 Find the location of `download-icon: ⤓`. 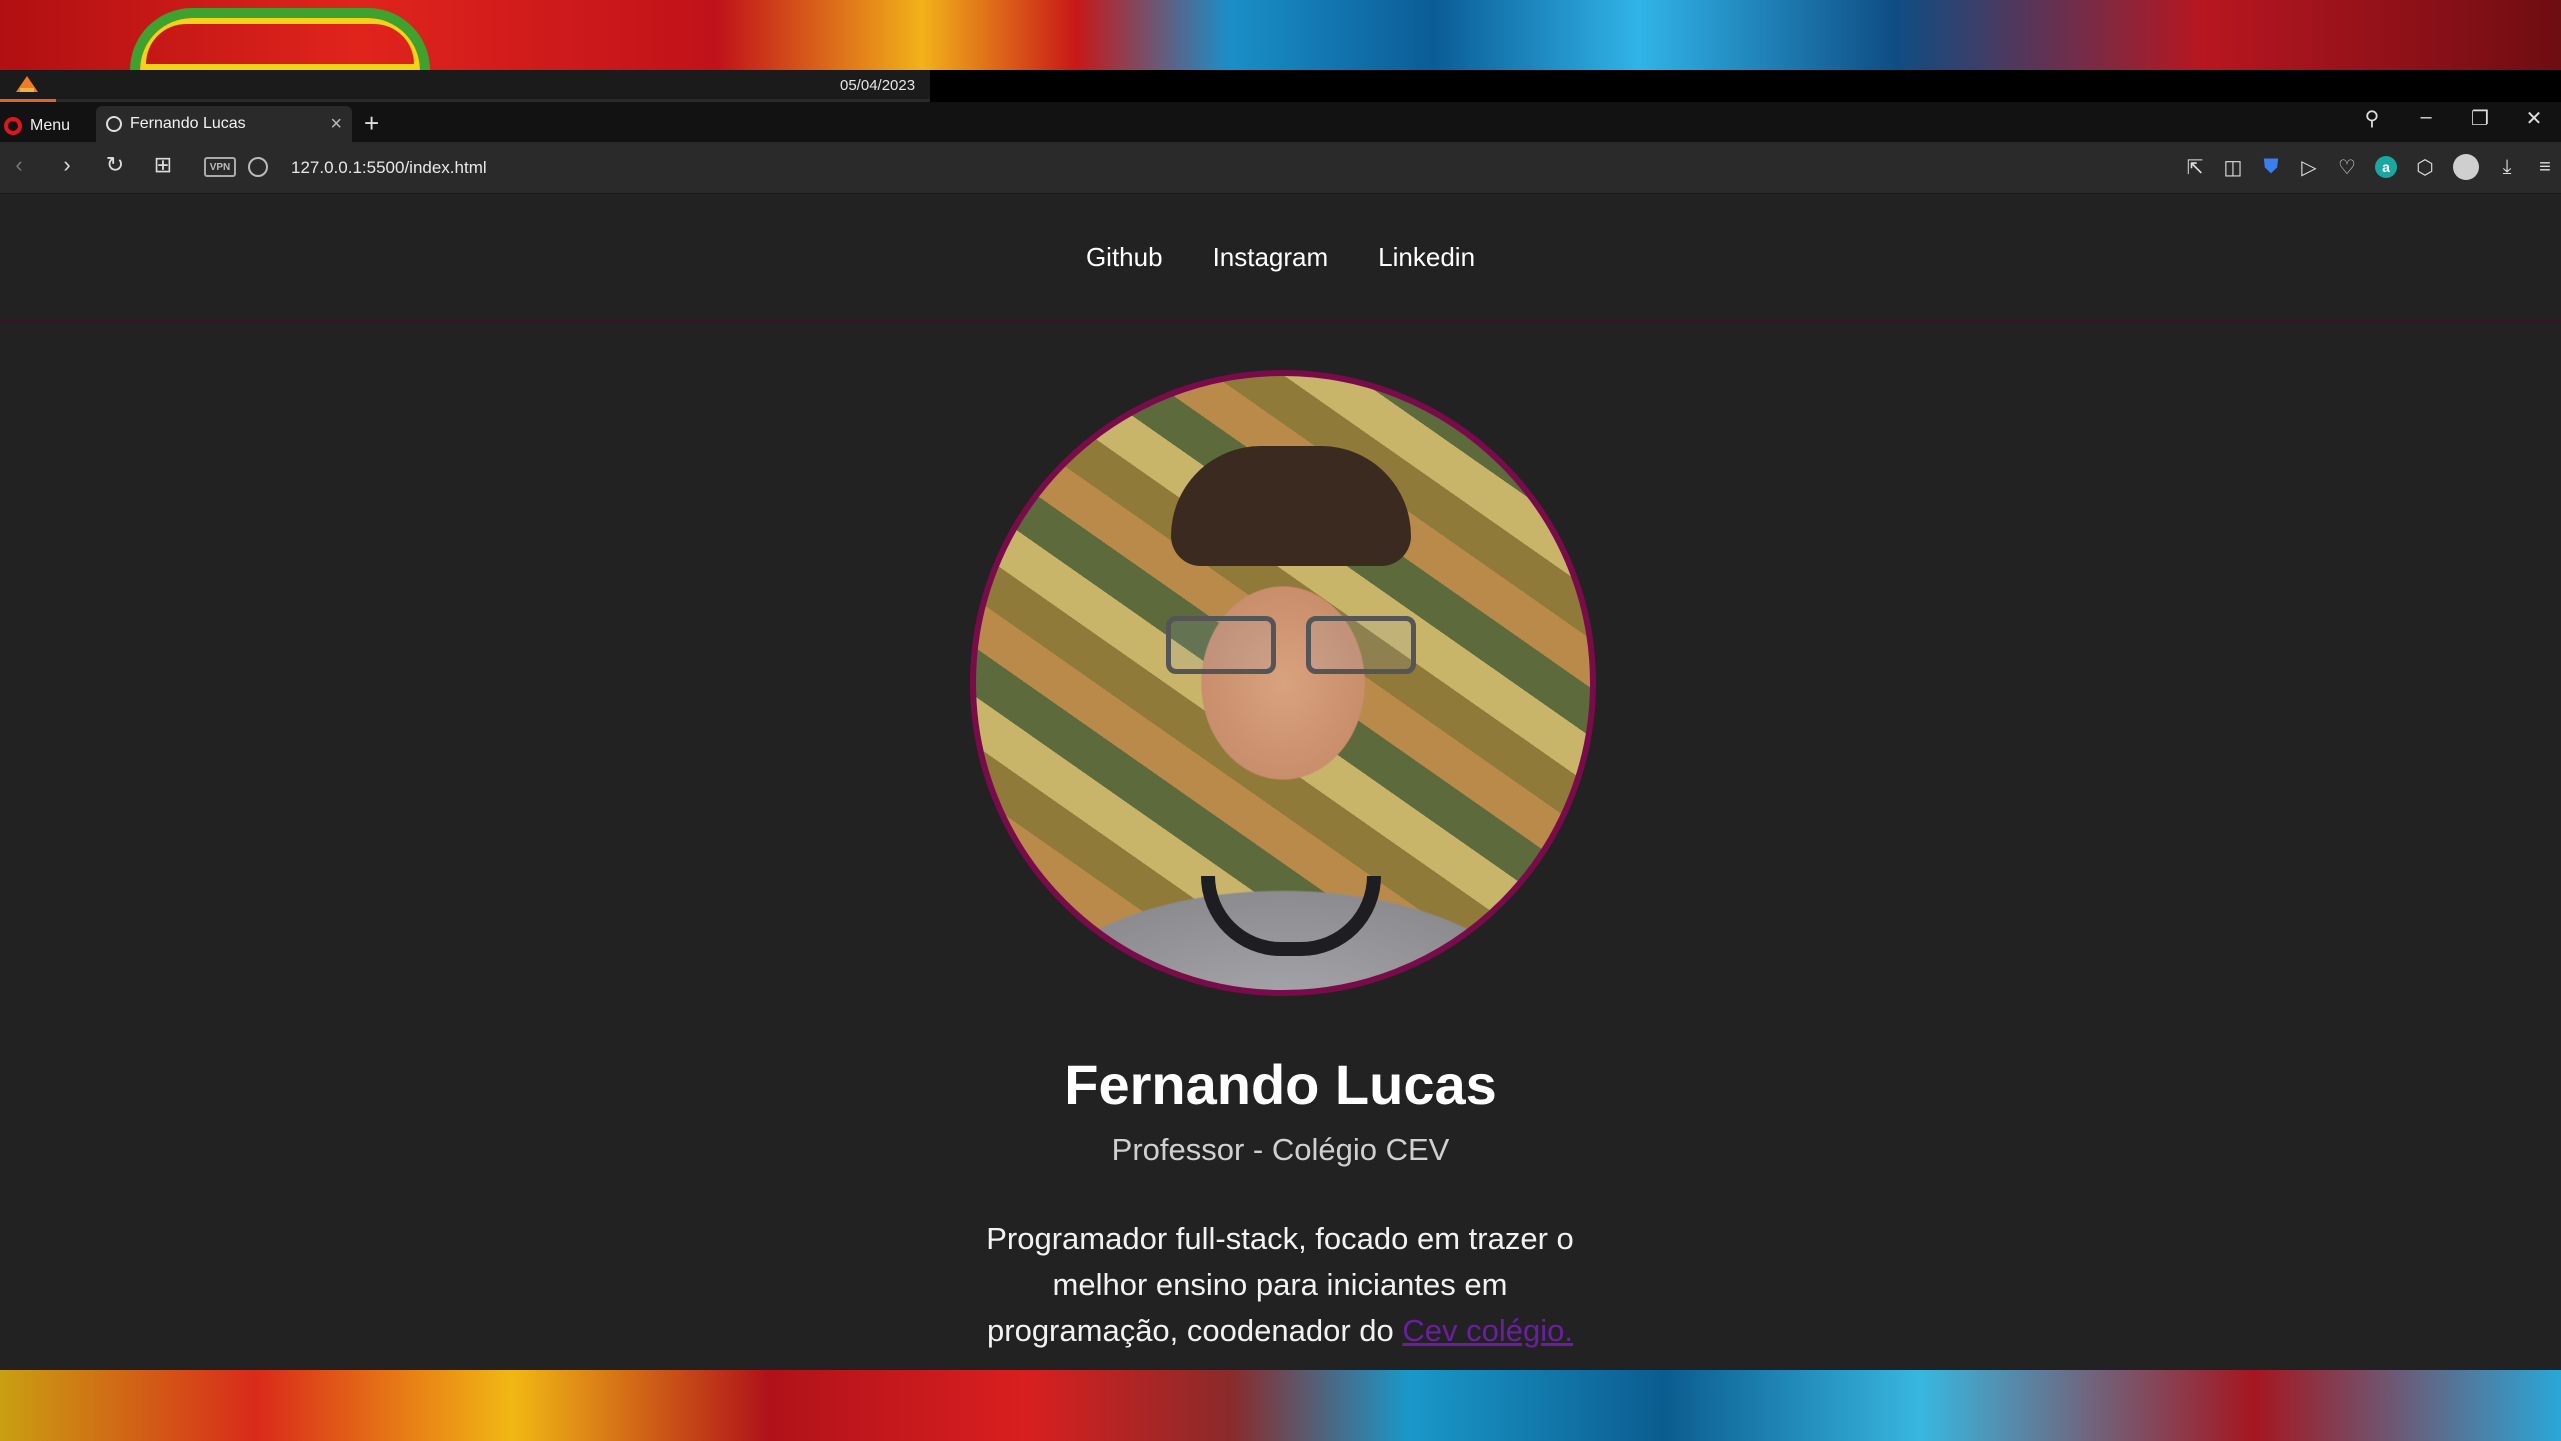

download-icon: ⤓ is located at coordinates (2507, 167).